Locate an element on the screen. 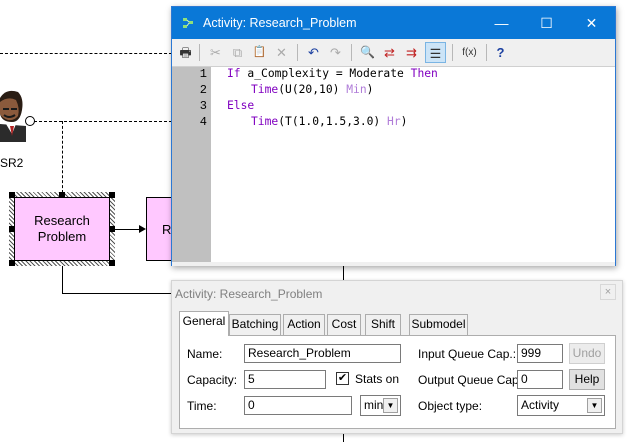 Image resolution: width=640 pixels, height=442 pixels. close-icon: × is located at coordinates (608, 292).